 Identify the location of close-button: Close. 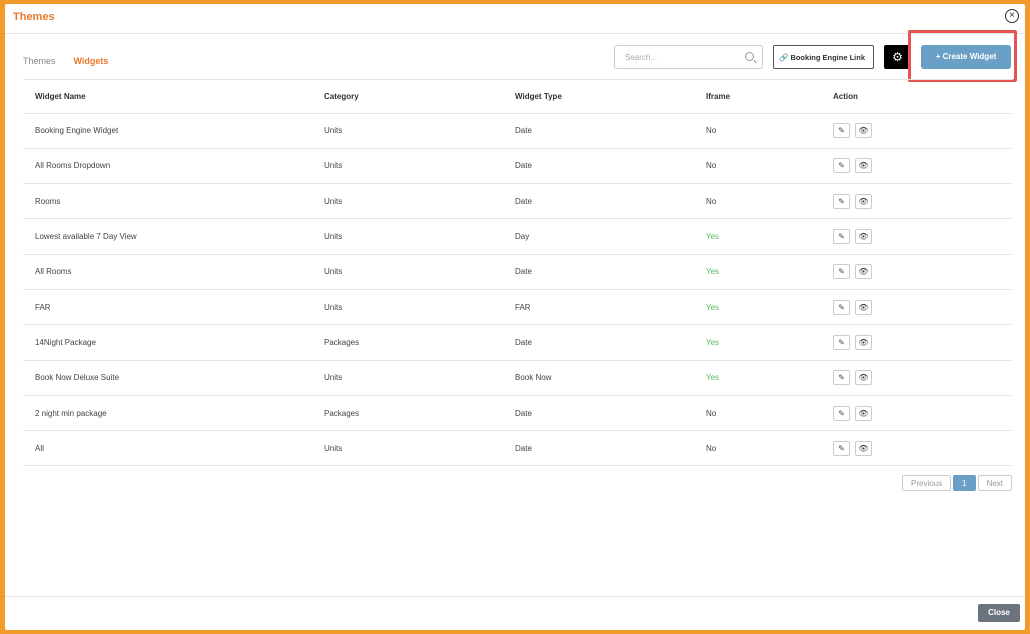
(999, 613).